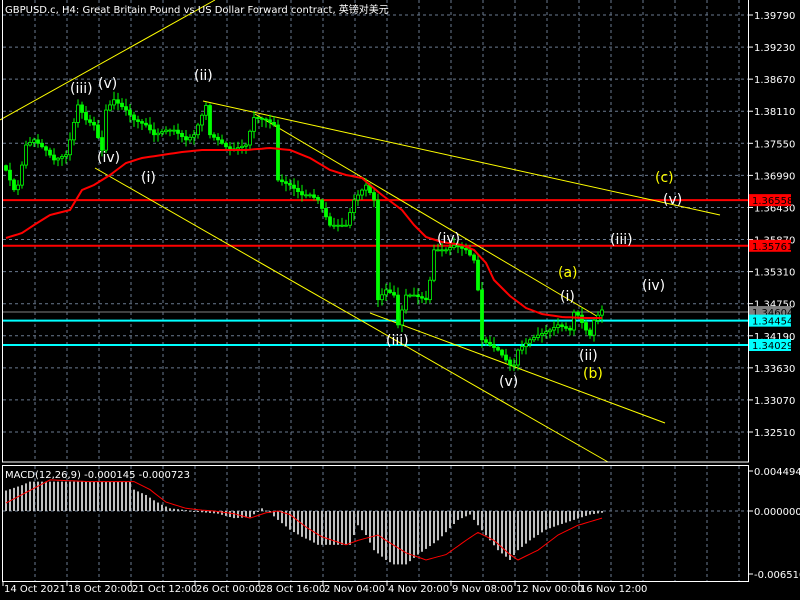 This screenshot has height=600, width=800. I want to click on wave-label: (a), so click(568, 273).